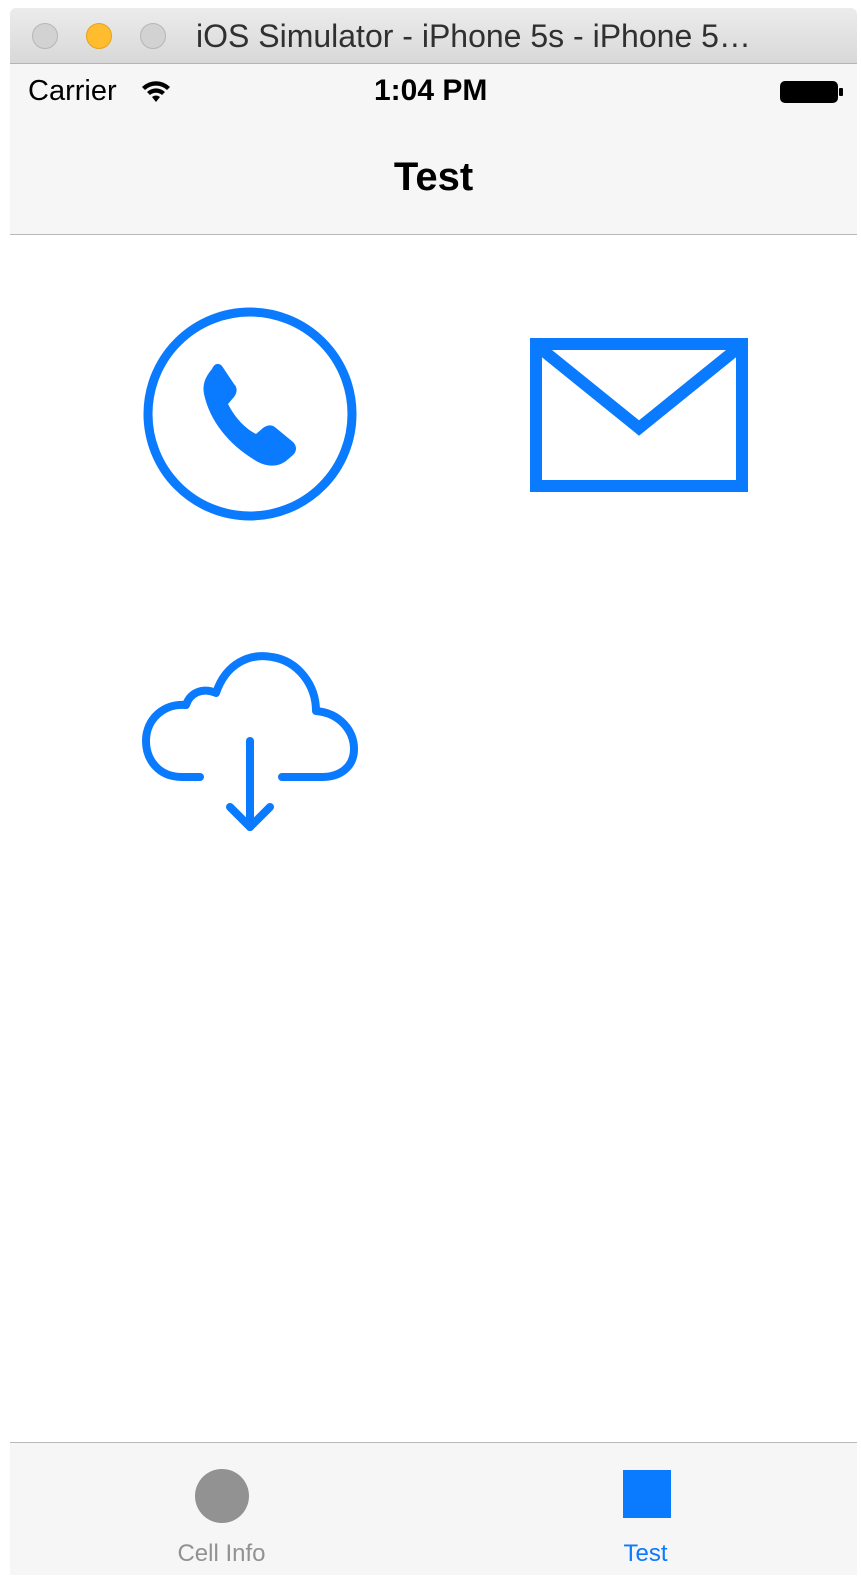  I want to click on status-carrier: Carrier, so click(72, 91).